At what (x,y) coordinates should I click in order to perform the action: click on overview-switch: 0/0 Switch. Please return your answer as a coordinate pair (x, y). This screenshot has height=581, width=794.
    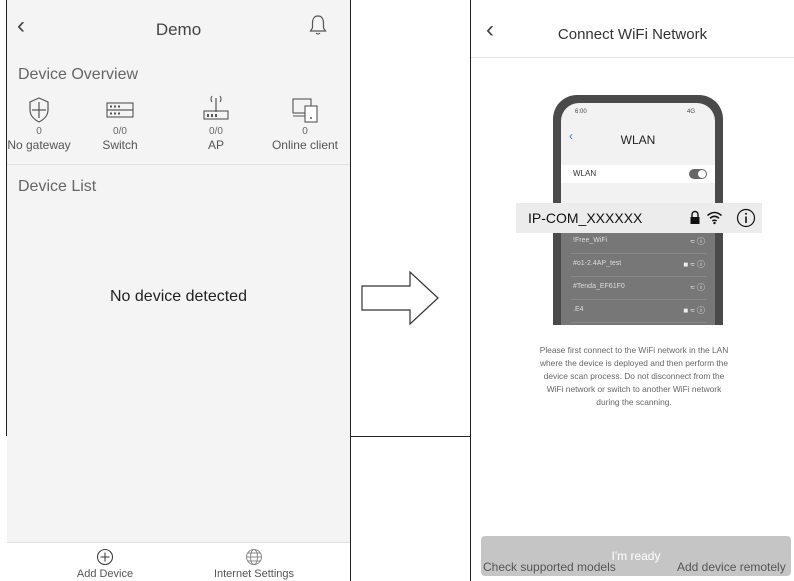
    Looking at the image, I should click on (120, 124).